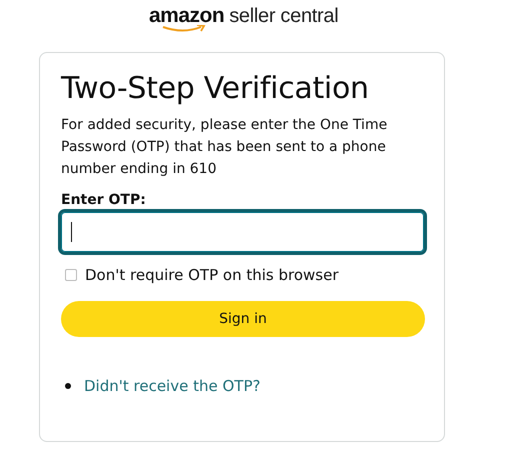 The height and width of the screenshot is (476, 520). I want to click on brand-logo: amazon, so click(186, 16).